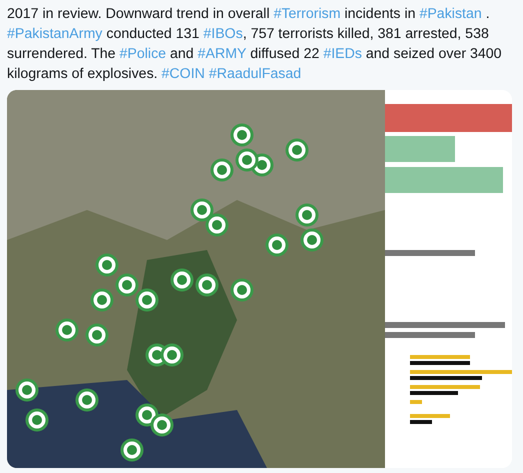  What do you see at coordinates (255, 74) in the screenshot?
I see `hashtag-link: #RaadulFasad` at bounding box center [255, 74].